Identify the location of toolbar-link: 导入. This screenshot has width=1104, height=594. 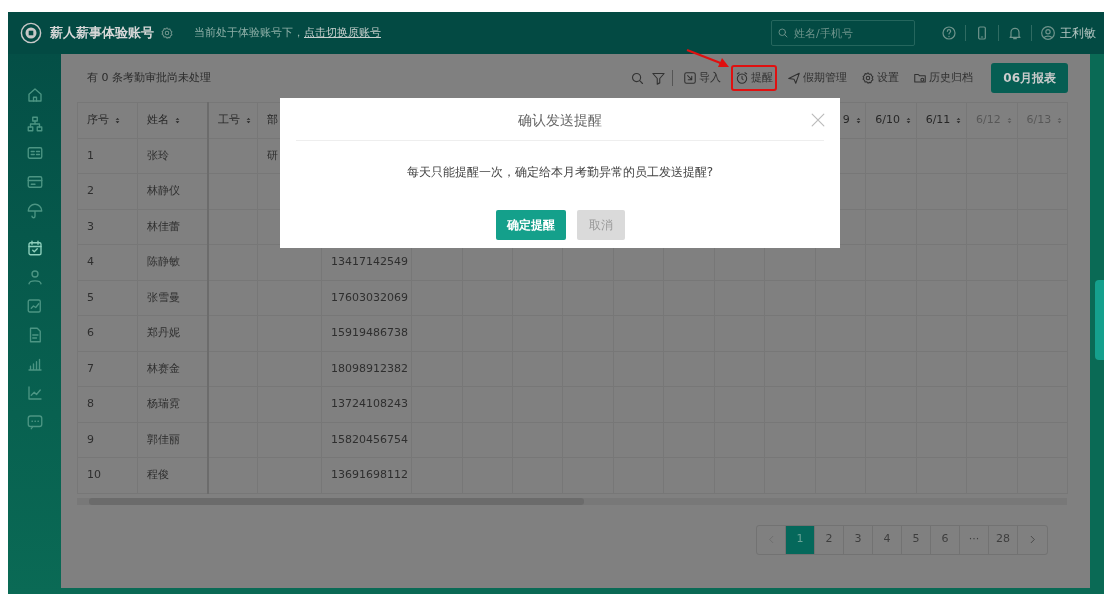
(702, 78).